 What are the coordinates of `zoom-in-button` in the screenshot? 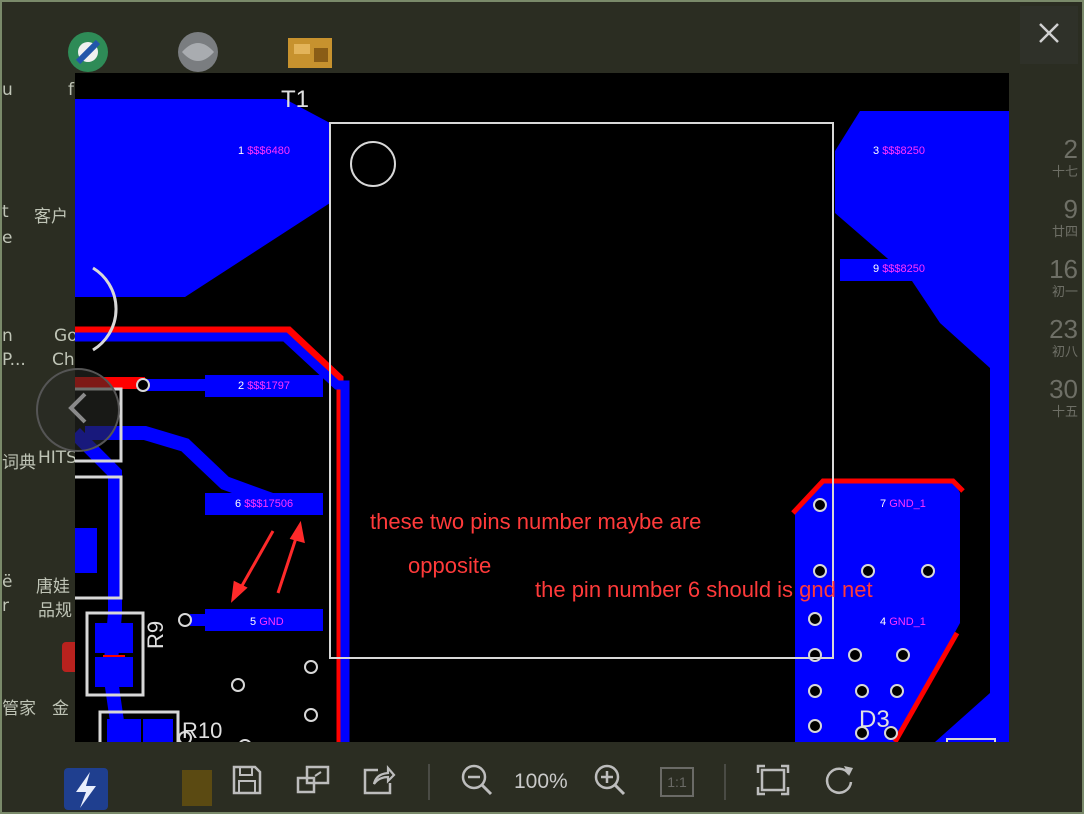 It's located at (610, 781).